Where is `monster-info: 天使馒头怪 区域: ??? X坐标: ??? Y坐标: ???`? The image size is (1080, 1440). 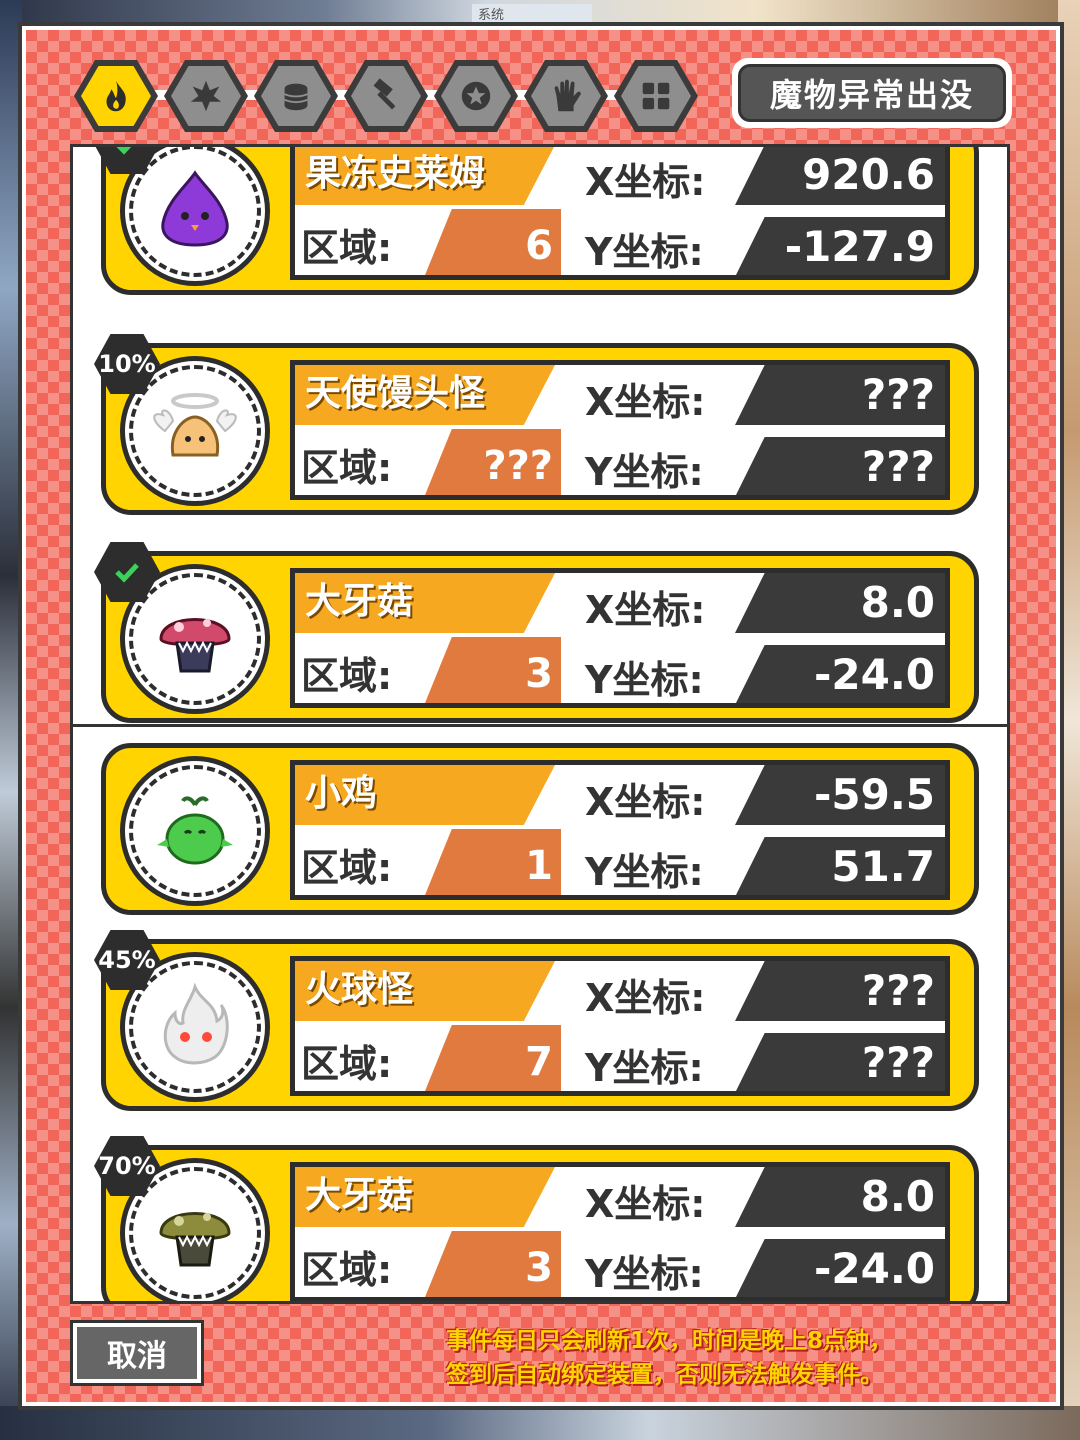
monster-info: 天使馒头怪 区域: ??? X坐标: ??? Y坐标: ??? is located at coordinates (620, 430).